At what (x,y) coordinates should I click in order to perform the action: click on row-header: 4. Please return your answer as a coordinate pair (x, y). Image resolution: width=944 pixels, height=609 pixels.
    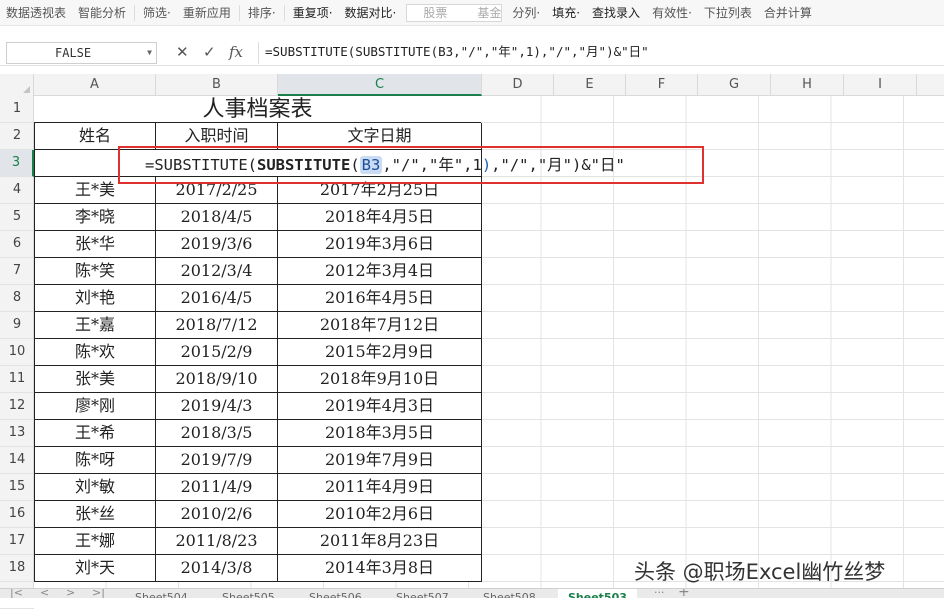
    Looking at the image, I should click on (17, 190).